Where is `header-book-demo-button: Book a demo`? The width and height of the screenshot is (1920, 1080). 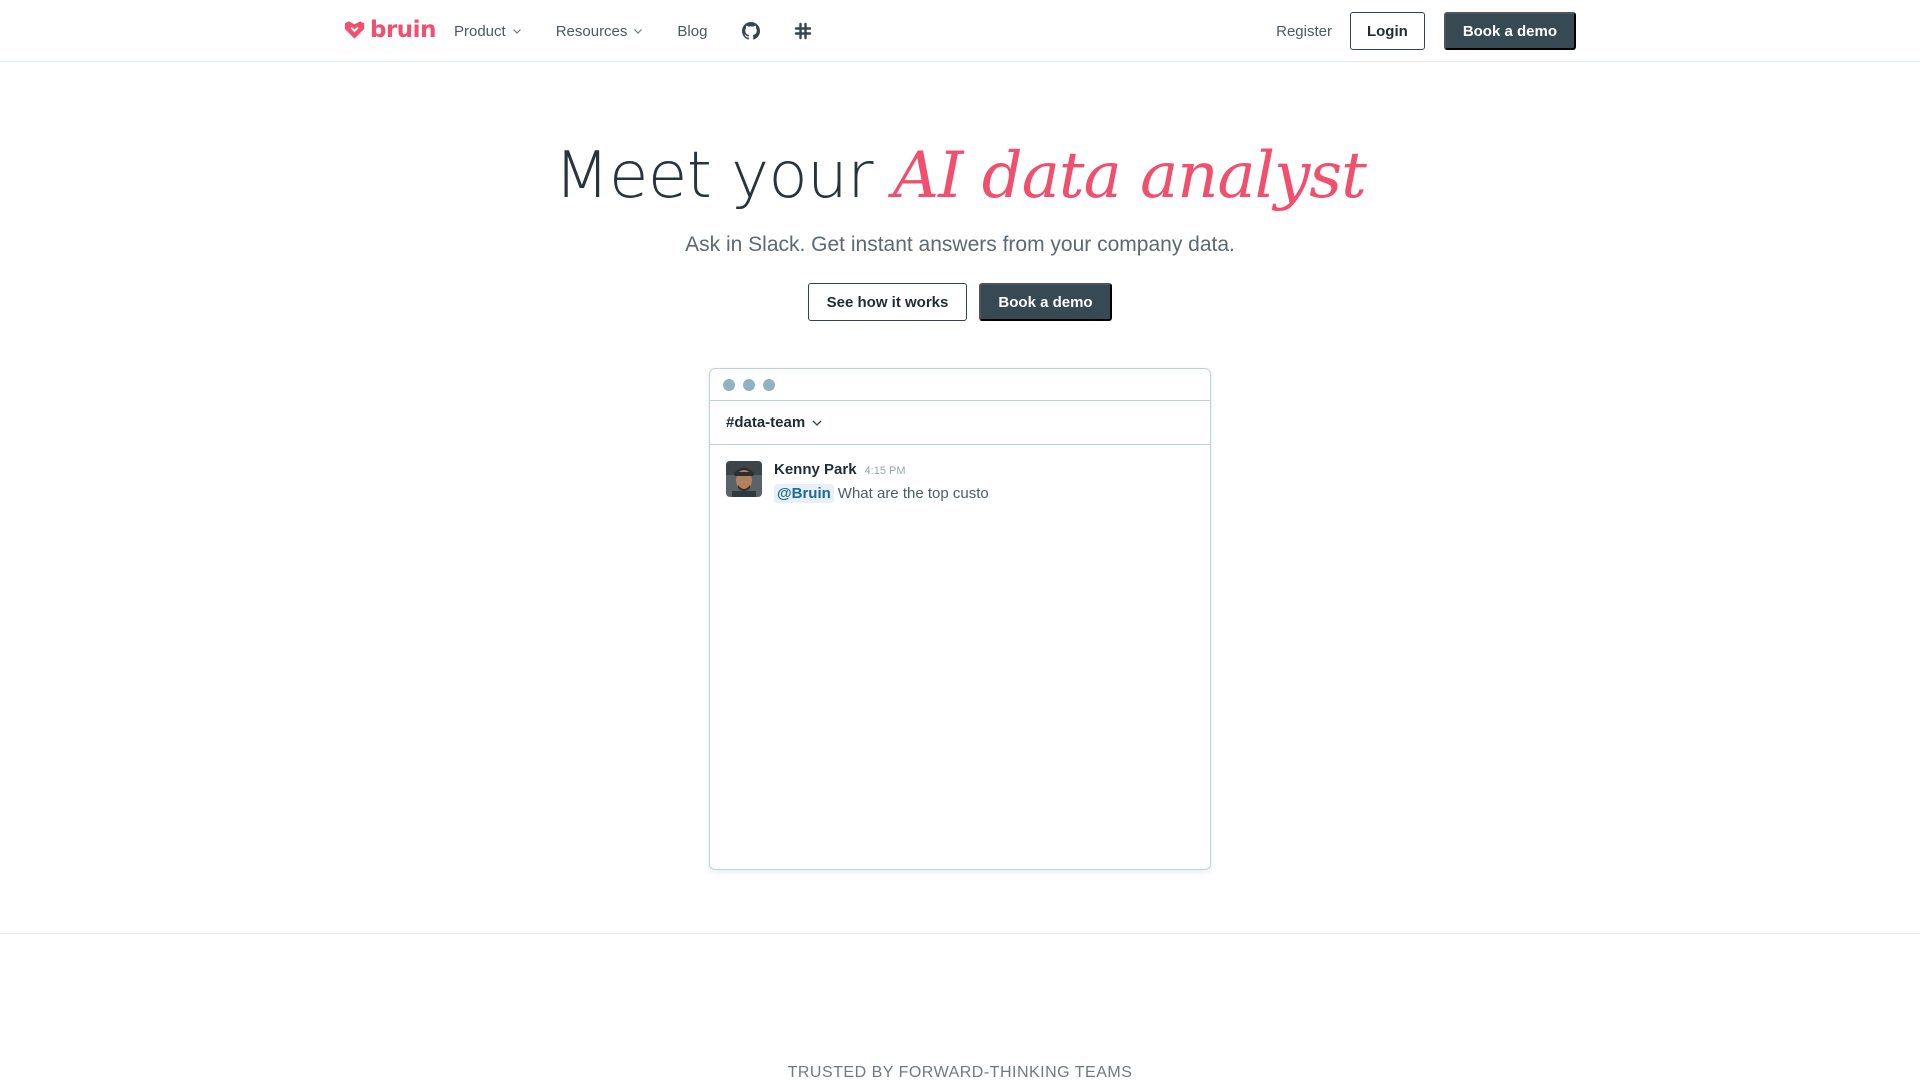 header-book-demo-button: Book a demo is located at coordinates (1509, 31).